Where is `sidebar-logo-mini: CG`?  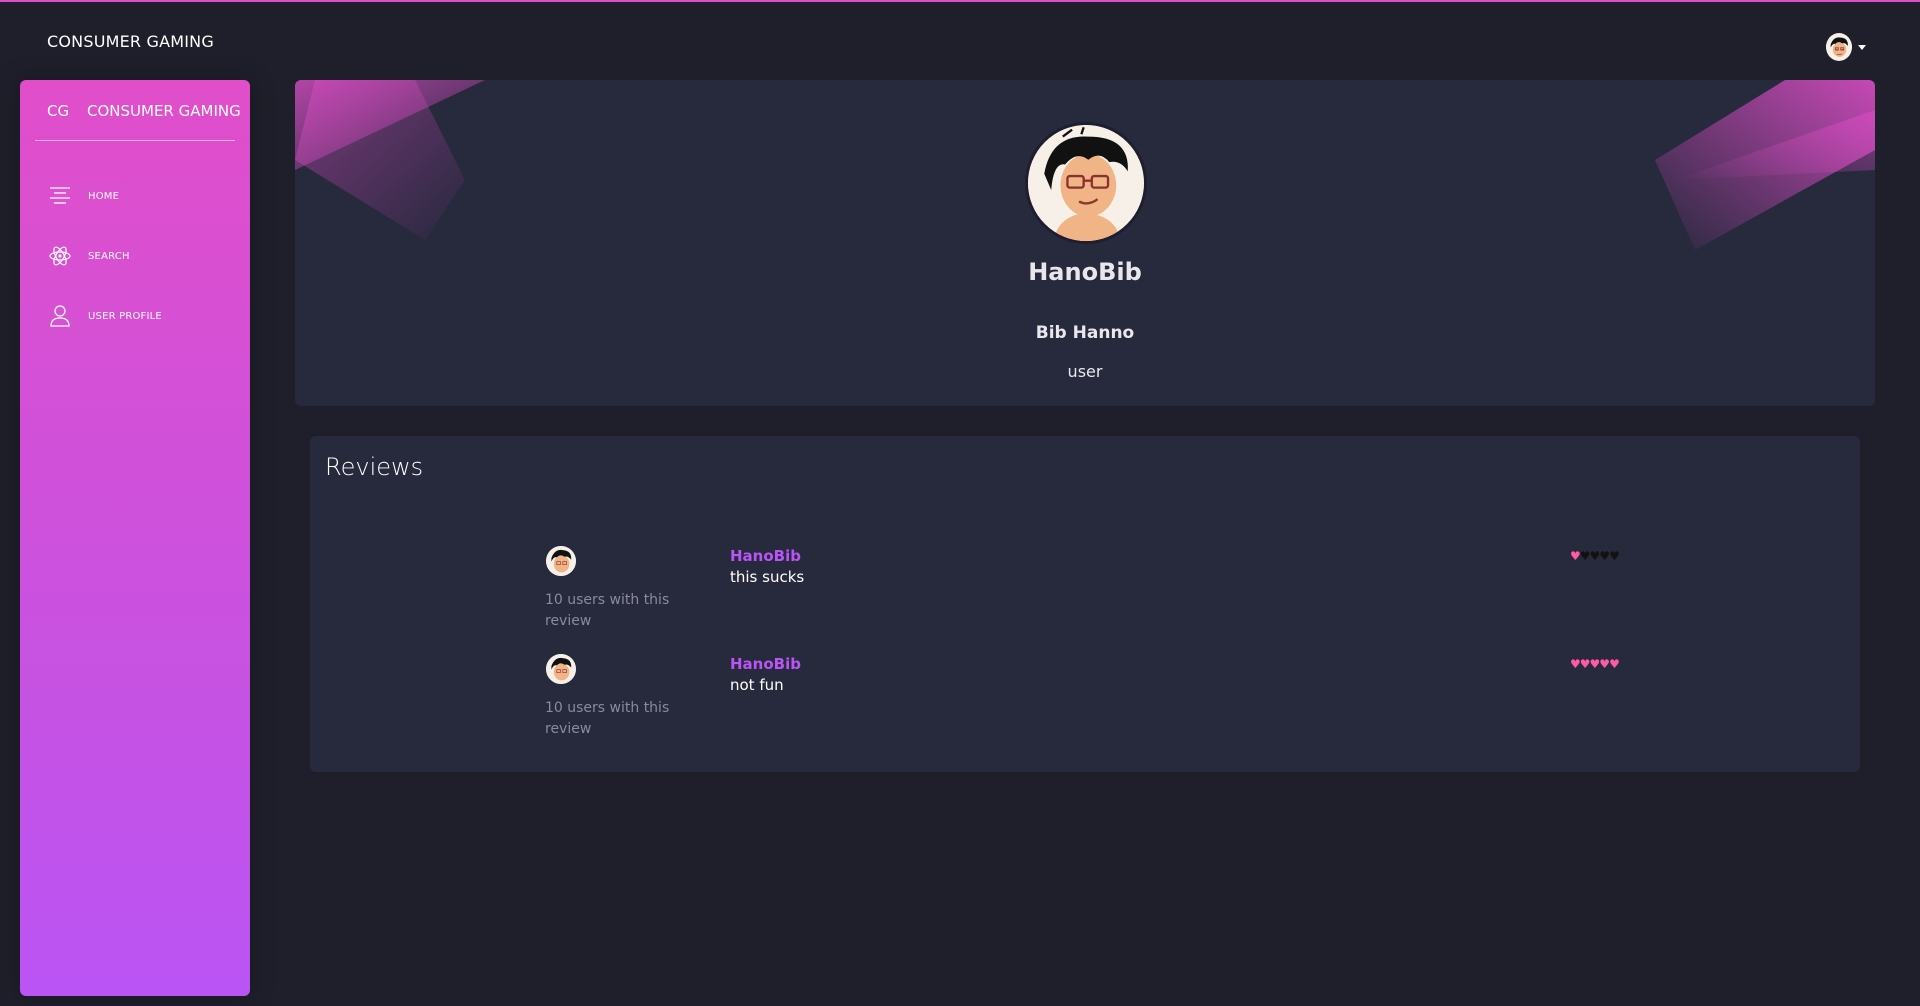 sidebar-logo-mini: CG is located at coordinates (58, 111).